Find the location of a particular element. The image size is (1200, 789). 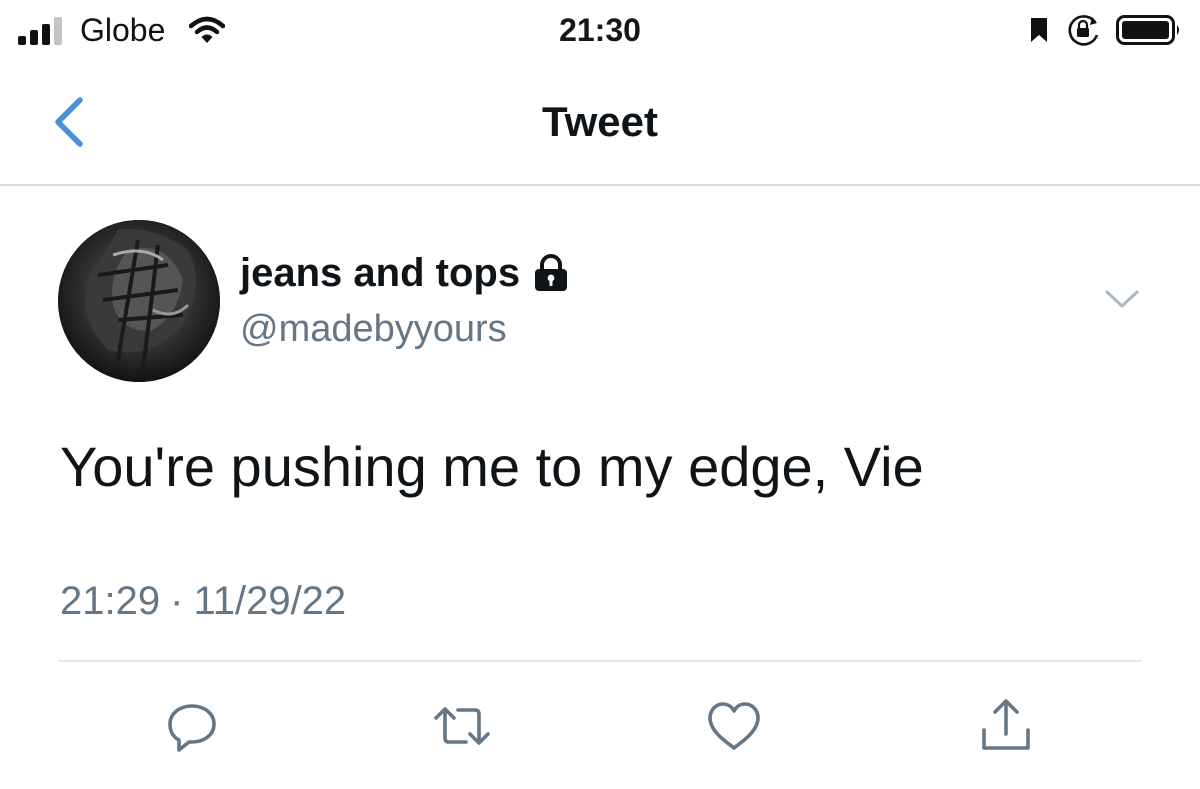

user-handle: @madebyyours is located at coordinates (373, 329).